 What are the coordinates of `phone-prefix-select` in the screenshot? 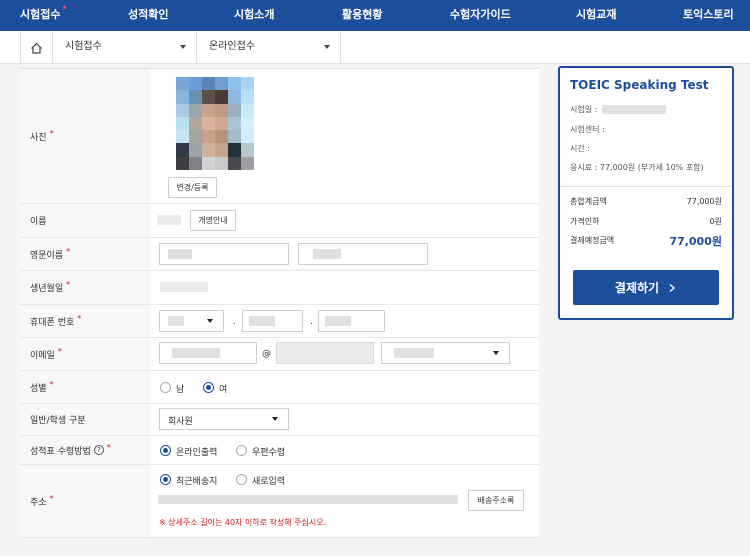 It's located at (191, 321).